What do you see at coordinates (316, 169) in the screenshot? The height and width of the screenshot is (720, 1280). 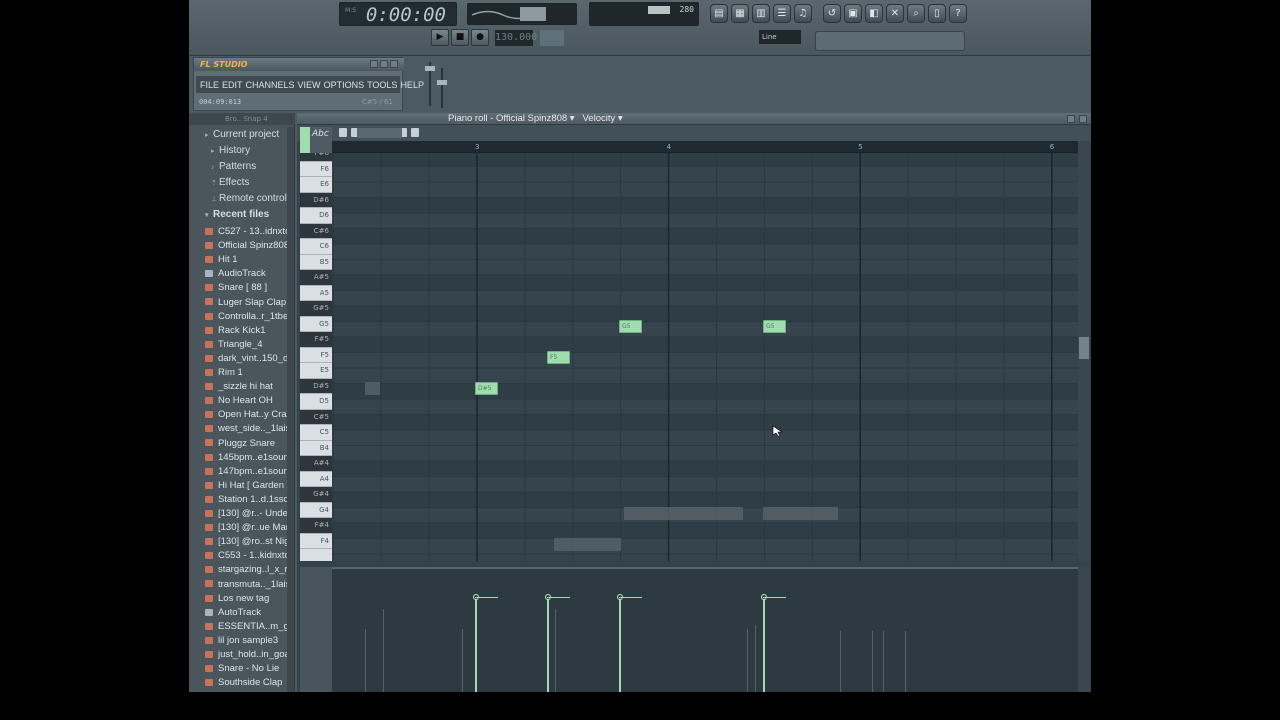 I see `piano-key: F6` at bounding box center [316, 169].